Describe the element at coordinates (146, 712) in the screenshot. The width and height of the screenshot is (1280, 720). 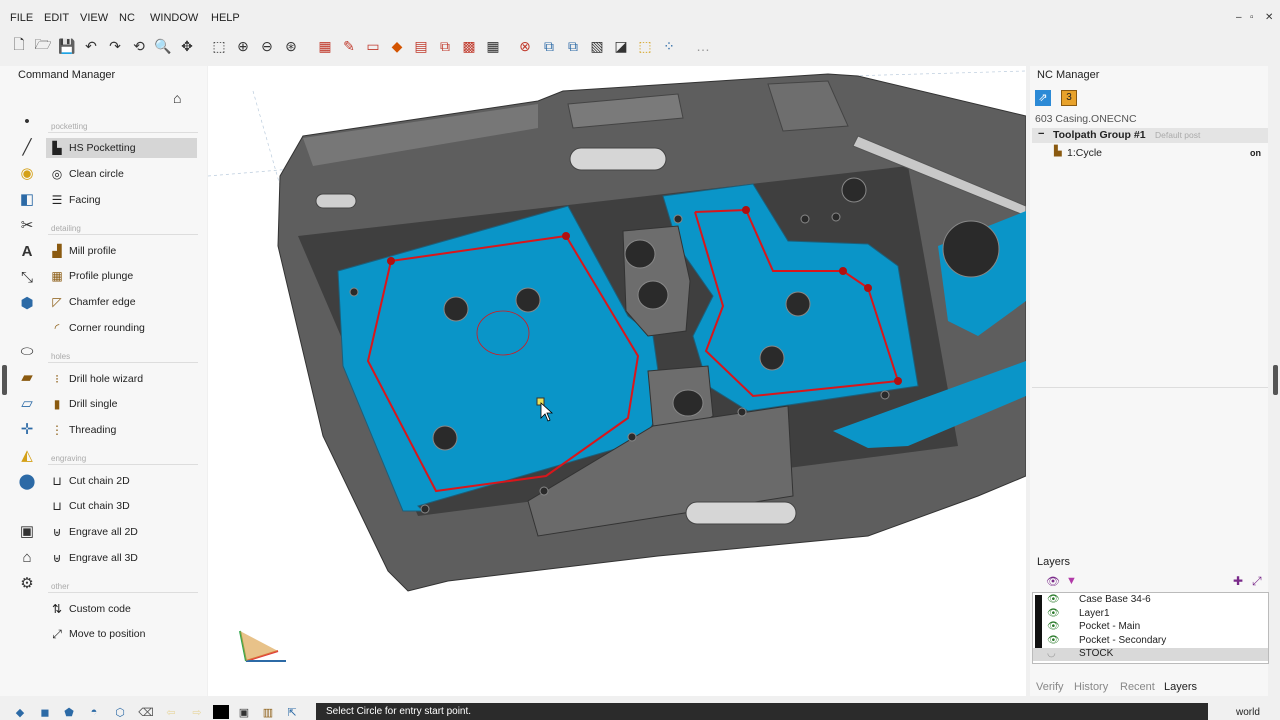
I see `eraser-icon: ⌫` at that location.